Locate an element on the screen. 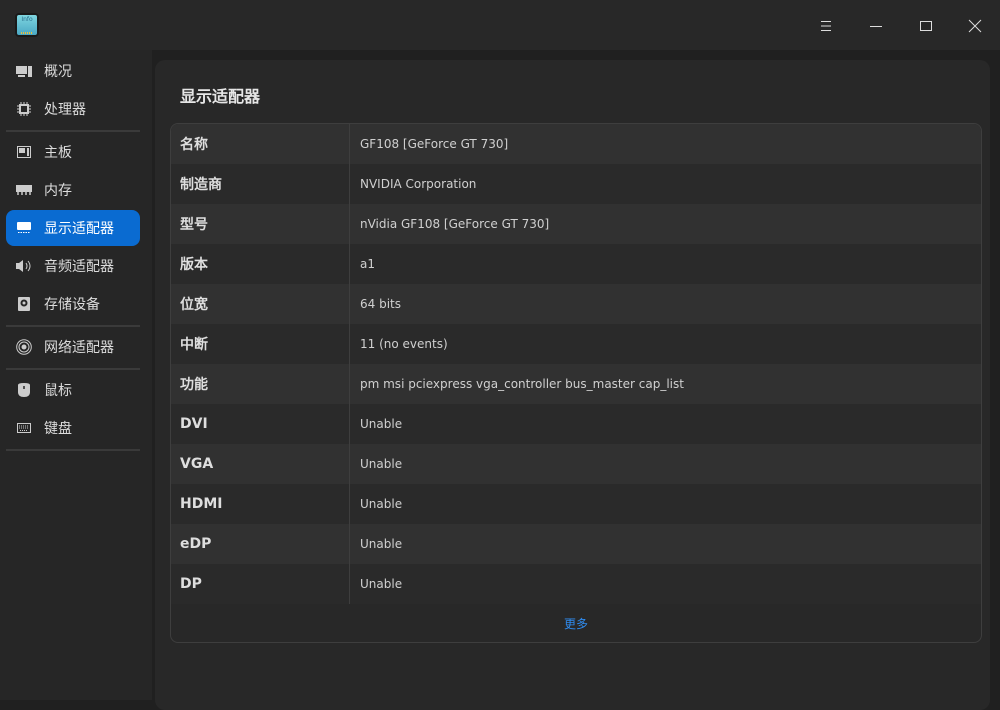 The width and height of the screenshot is (1000, 710). close-icon is located at coordinates (975, 26).